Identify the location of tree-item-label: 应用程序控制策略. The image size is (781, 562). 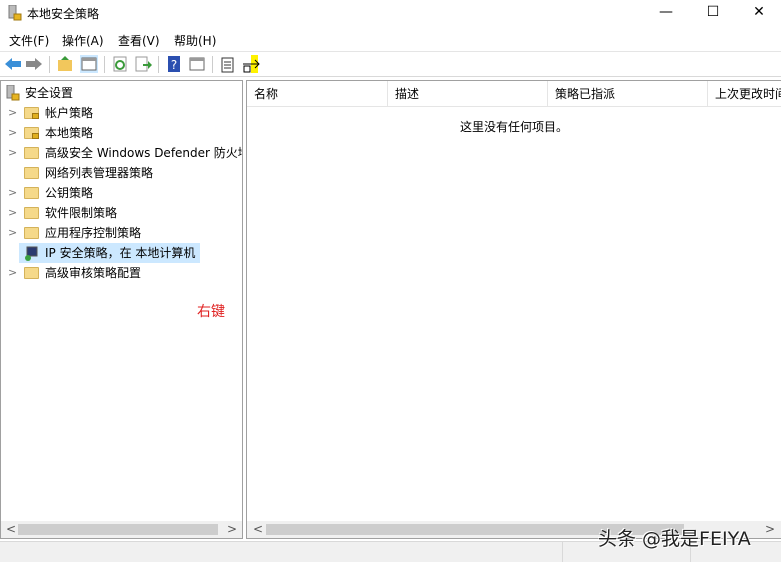
(93, 233).